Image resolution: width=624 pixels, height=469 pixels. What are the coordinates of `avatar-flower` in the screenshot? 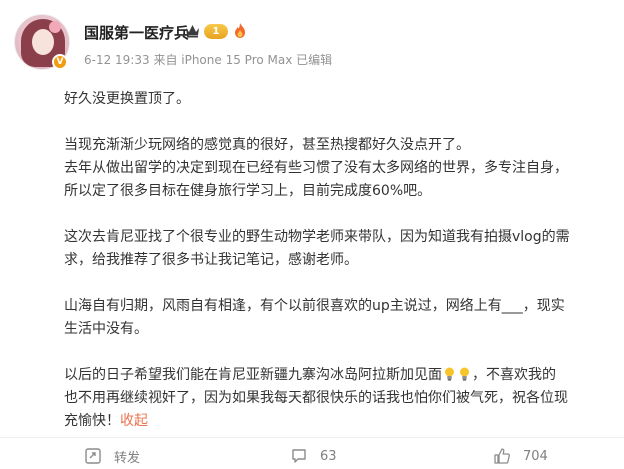 It's located at (55, 27).